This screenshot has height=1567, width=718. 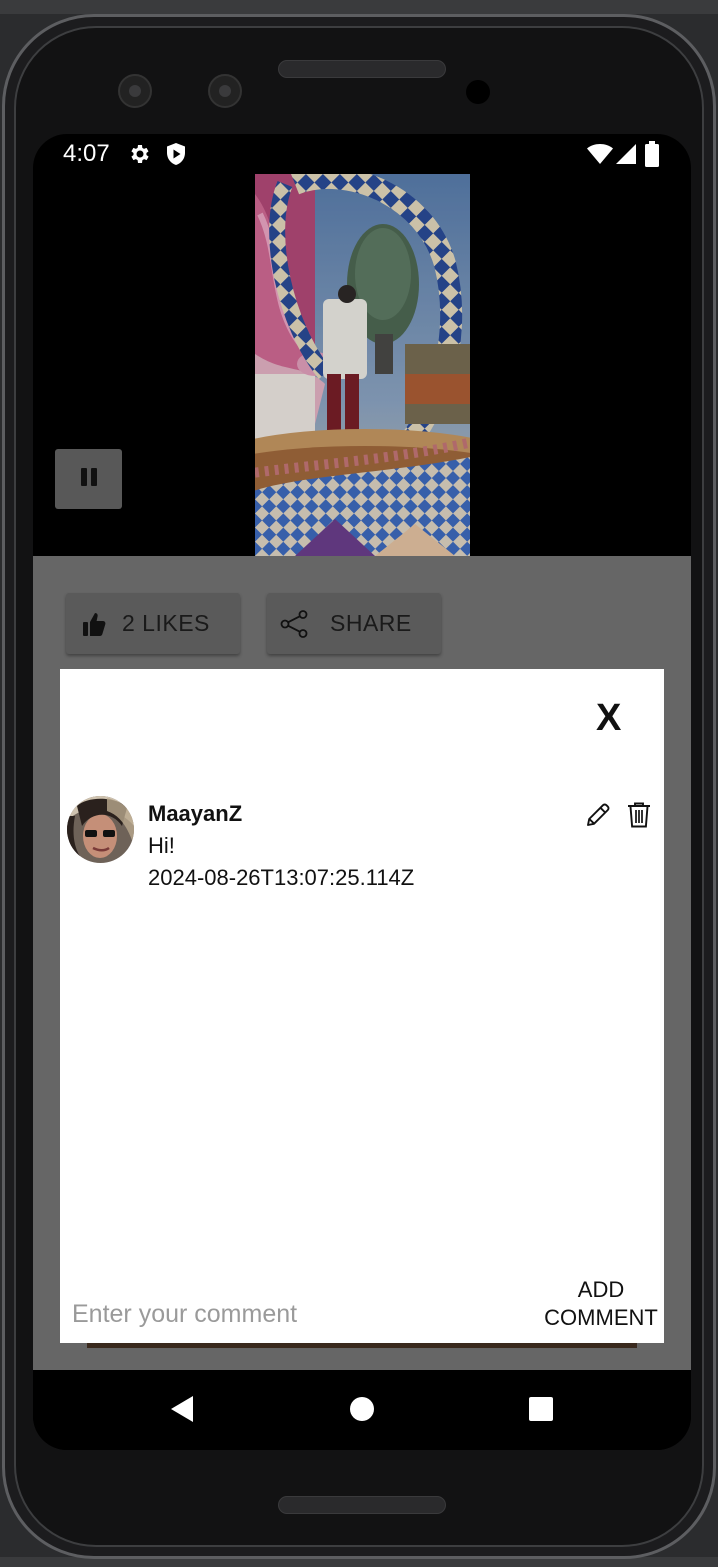 What do you see at coordinates (359, 7) in the screenshot?
I see `window-top-strip` at bounding box center [359, 7].